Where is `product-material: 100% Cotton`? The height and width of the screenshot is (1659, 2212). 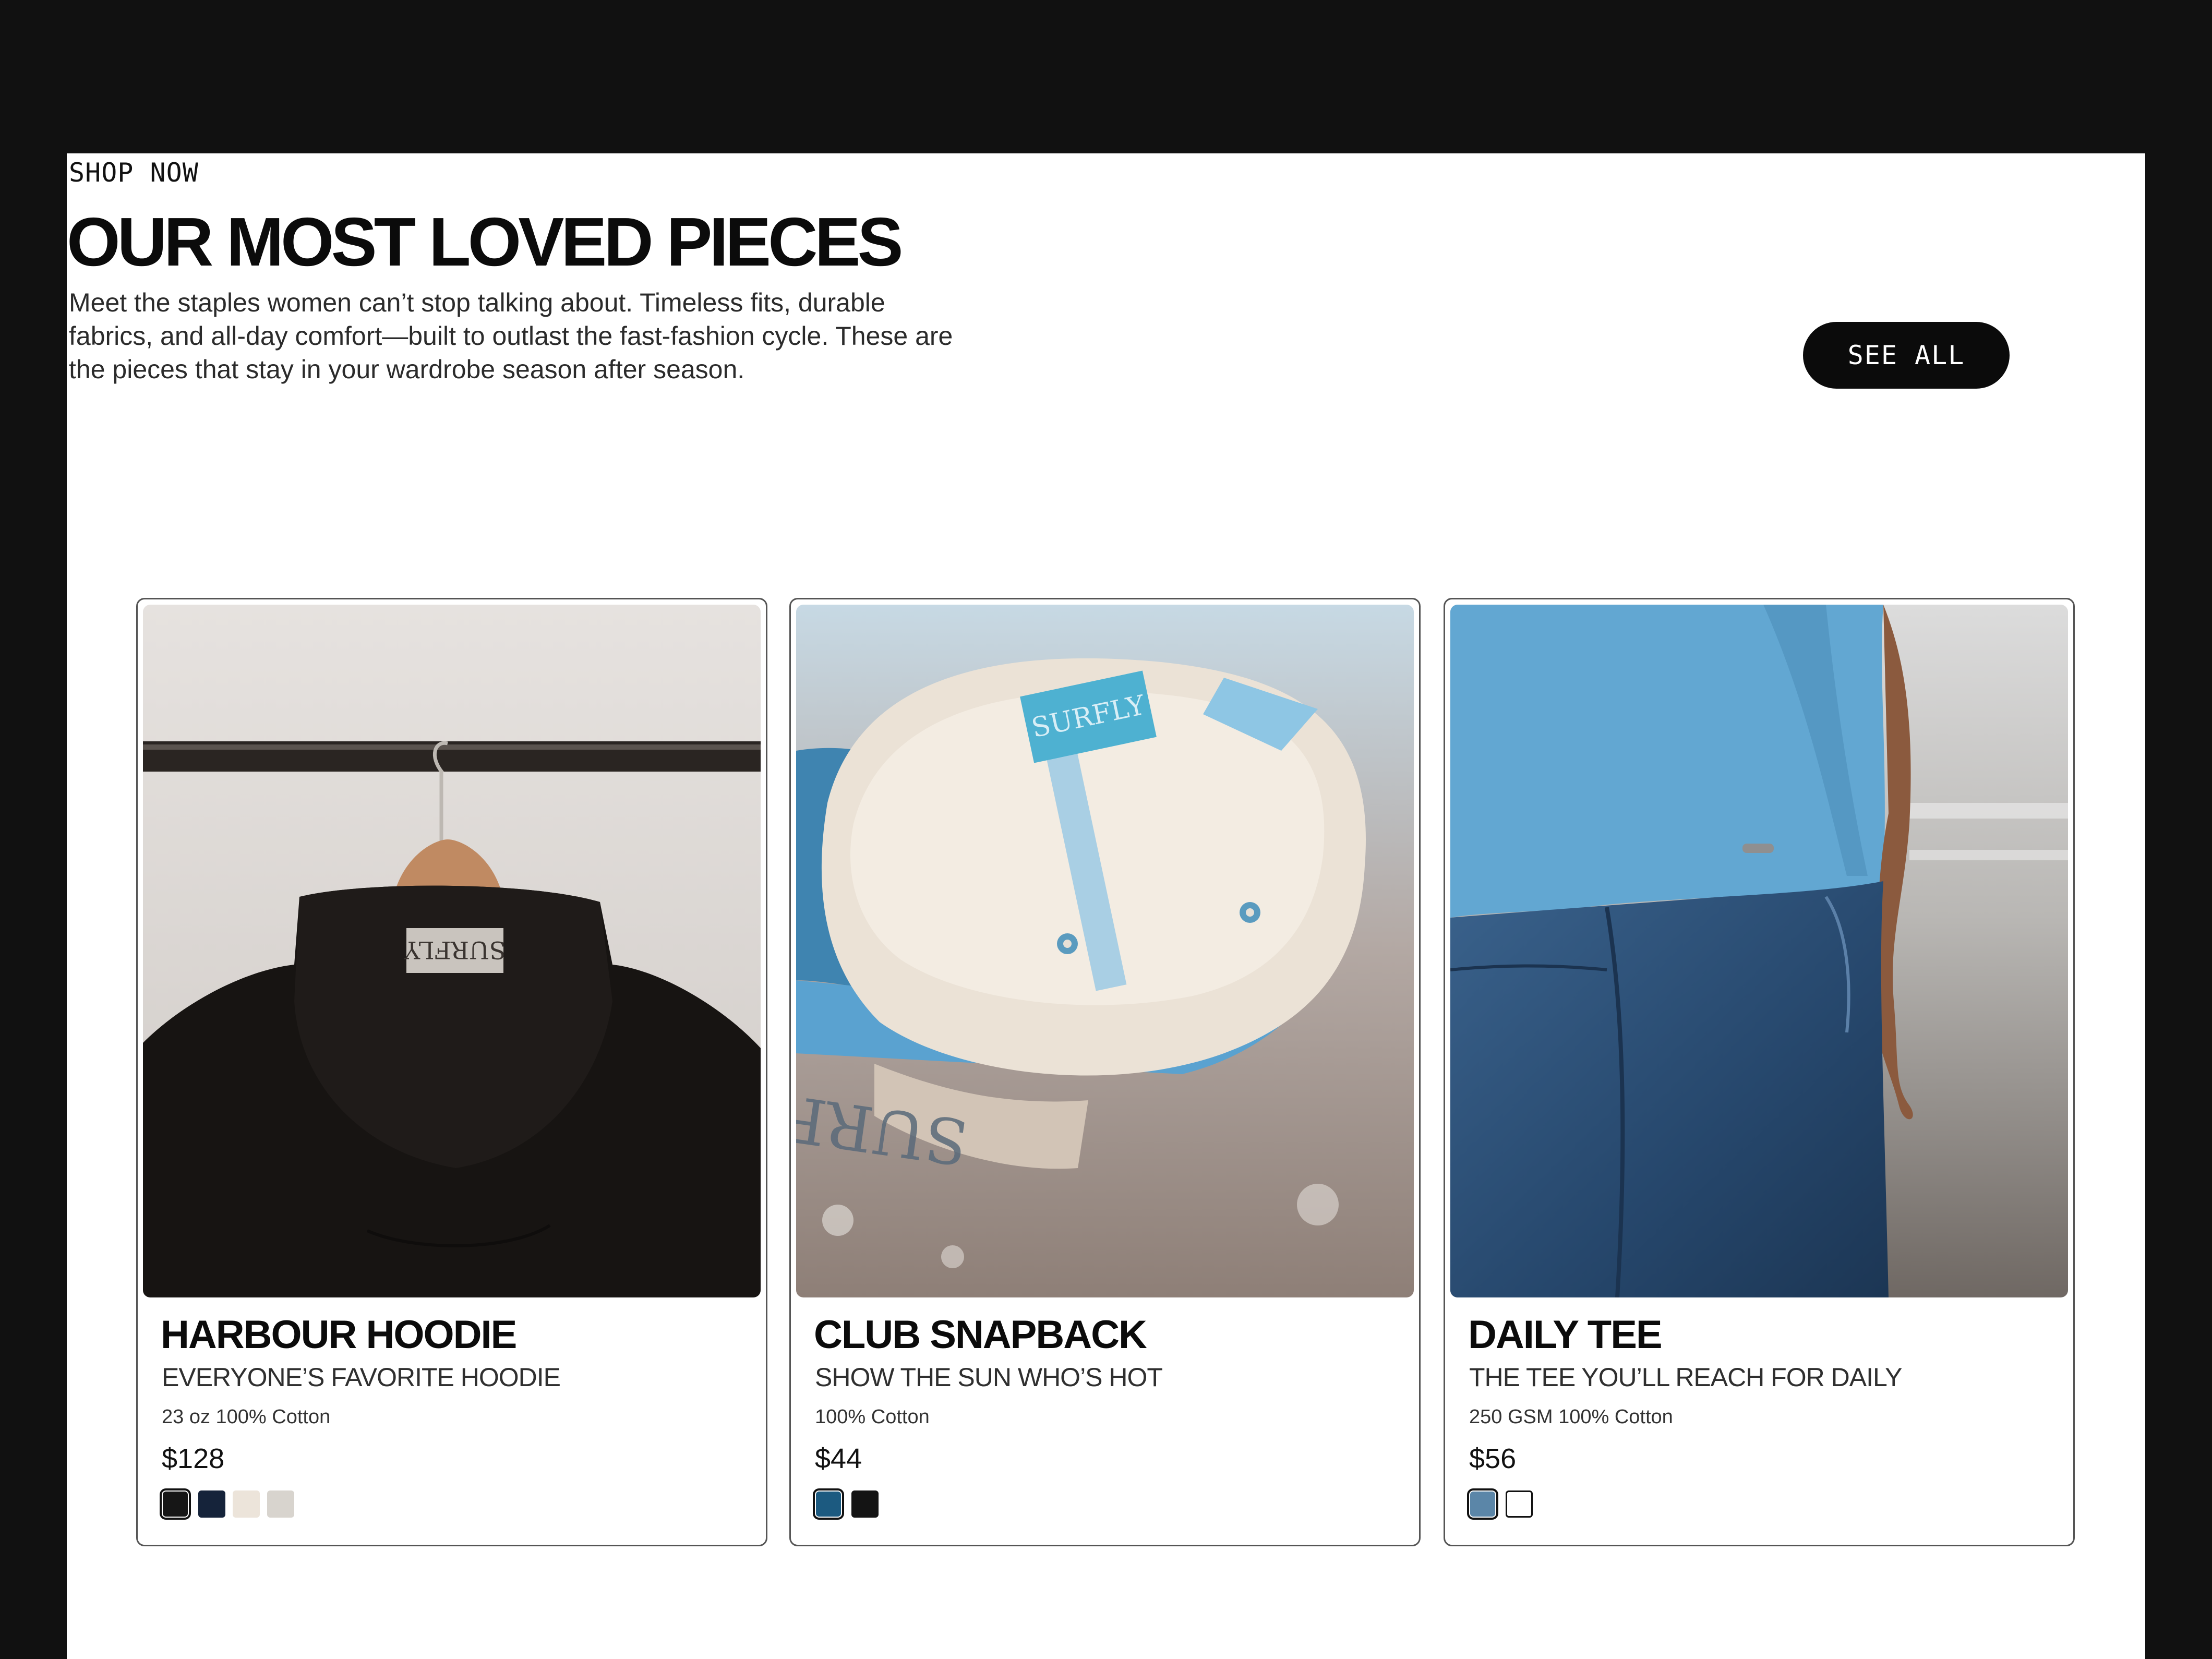 product-material: 100% Cotton is located at coordinates (873, 1417).